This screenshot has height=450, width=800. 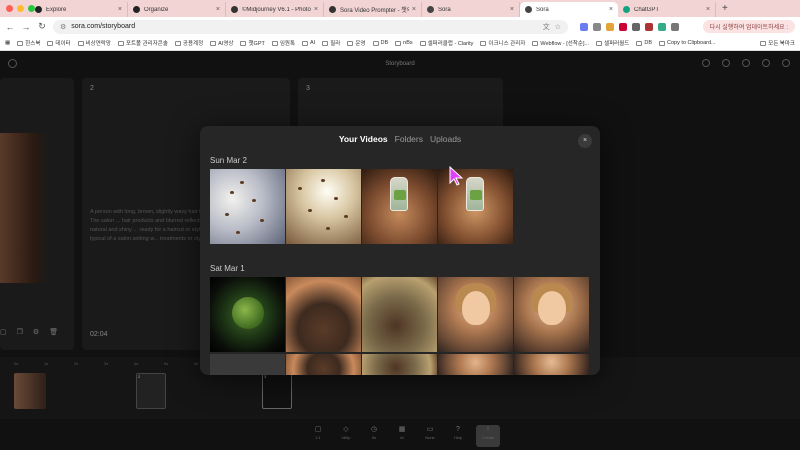 I want to click on more-options-icon, so click(x=746, y=63).